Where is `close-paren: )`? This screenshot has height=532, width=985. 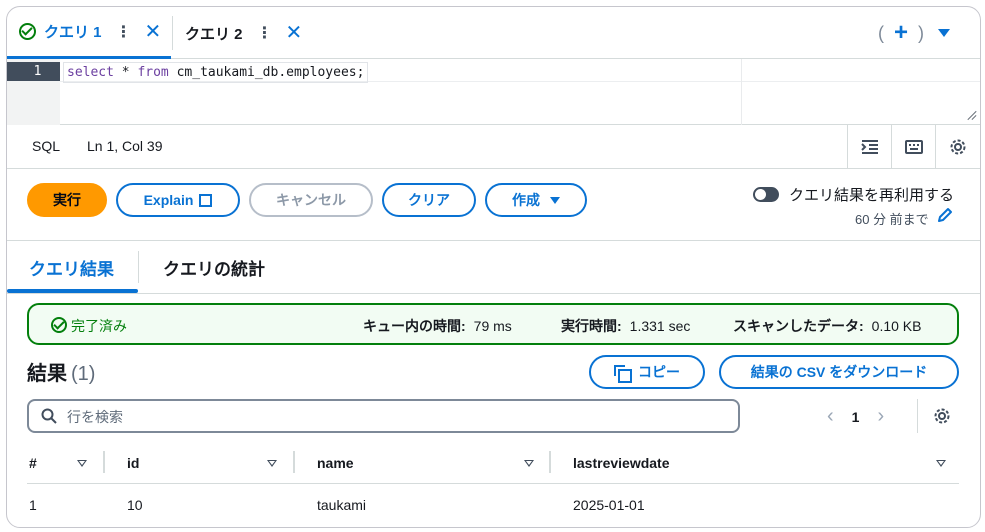
close-paren: ) is located at coordinates (921, 32).